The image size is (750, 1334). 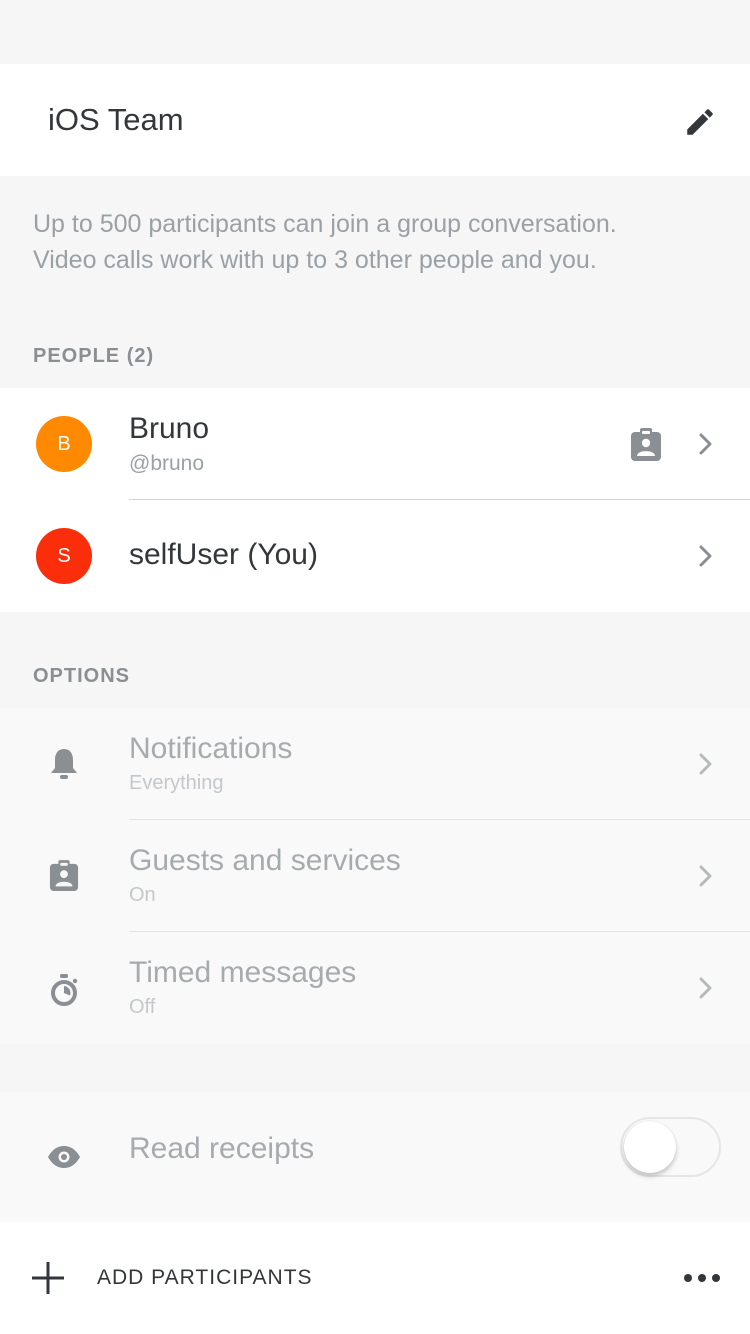 I want to click on option-subtitle: Off, so click(x=142, y=1007).